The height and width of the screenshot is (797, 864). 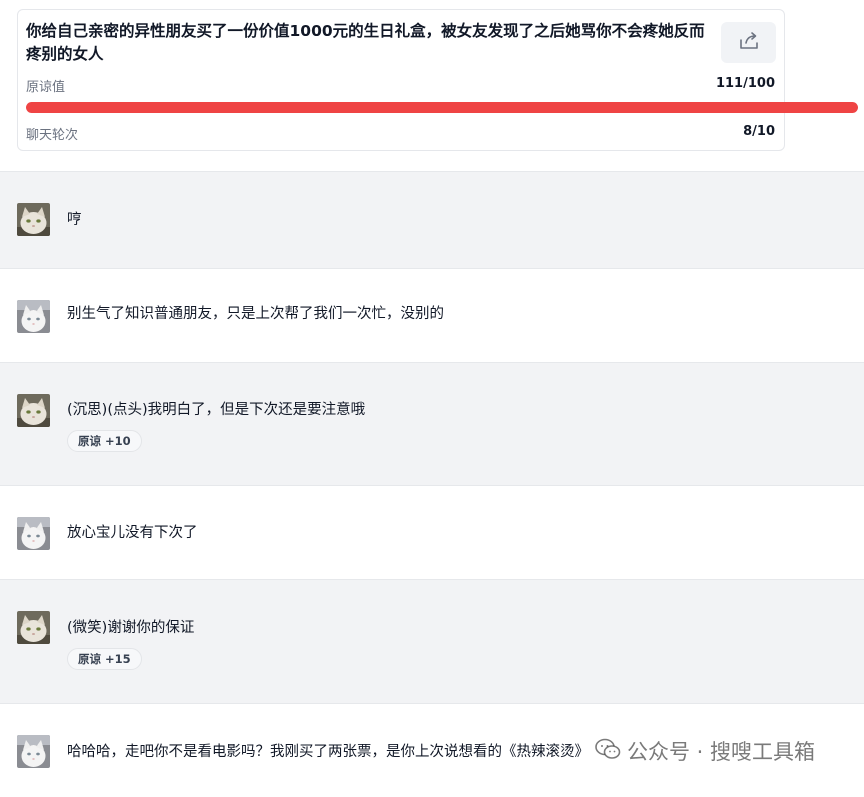 I want to click on message-text: 放心宝儿没有下次了, so click(x=132, y=533).